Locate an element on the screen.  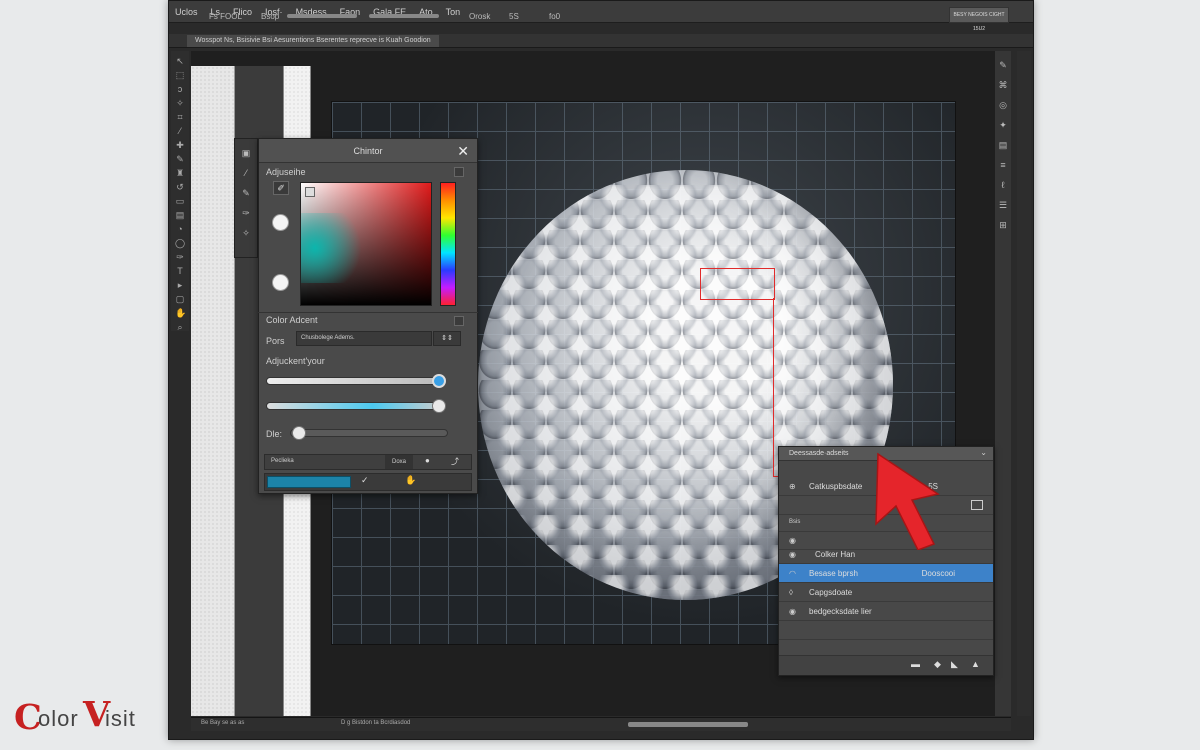
picker-tool-icon: ▣ is located at coordinates (246, 153).